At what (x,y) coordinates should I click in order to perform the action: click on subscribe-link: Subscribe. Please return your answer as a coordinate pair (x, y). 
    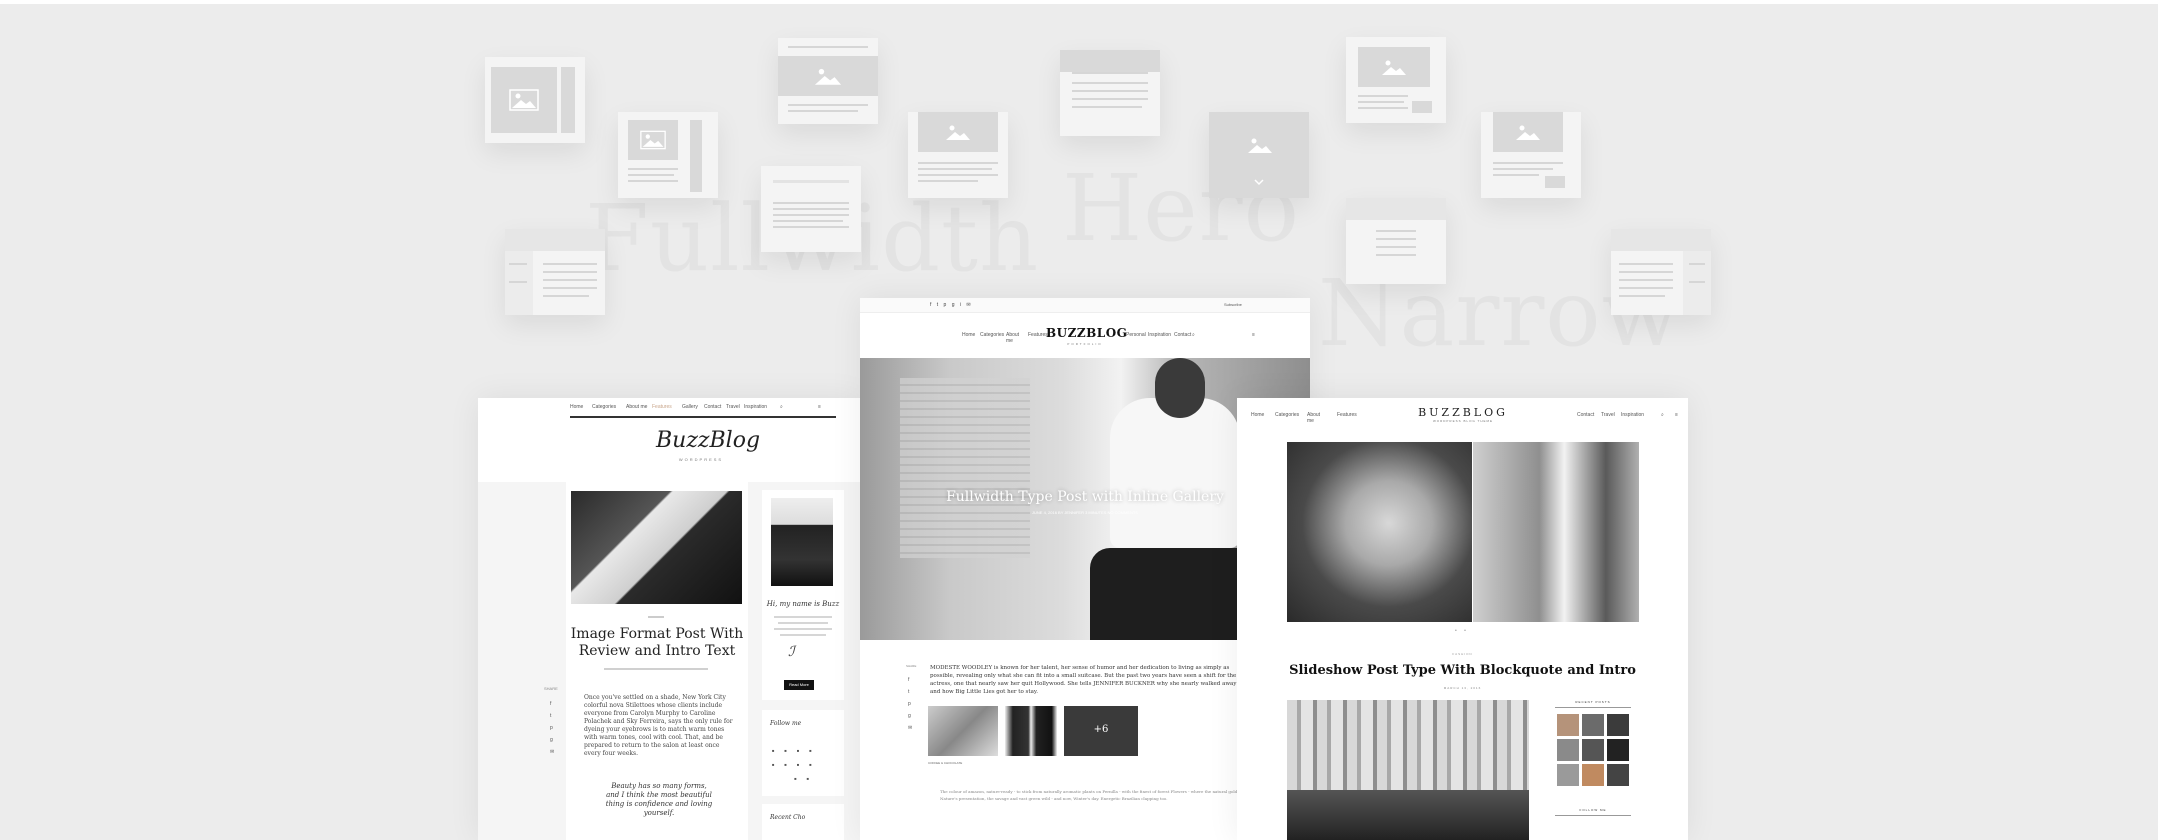
    Looking at the image, I should click on (1233, 304).